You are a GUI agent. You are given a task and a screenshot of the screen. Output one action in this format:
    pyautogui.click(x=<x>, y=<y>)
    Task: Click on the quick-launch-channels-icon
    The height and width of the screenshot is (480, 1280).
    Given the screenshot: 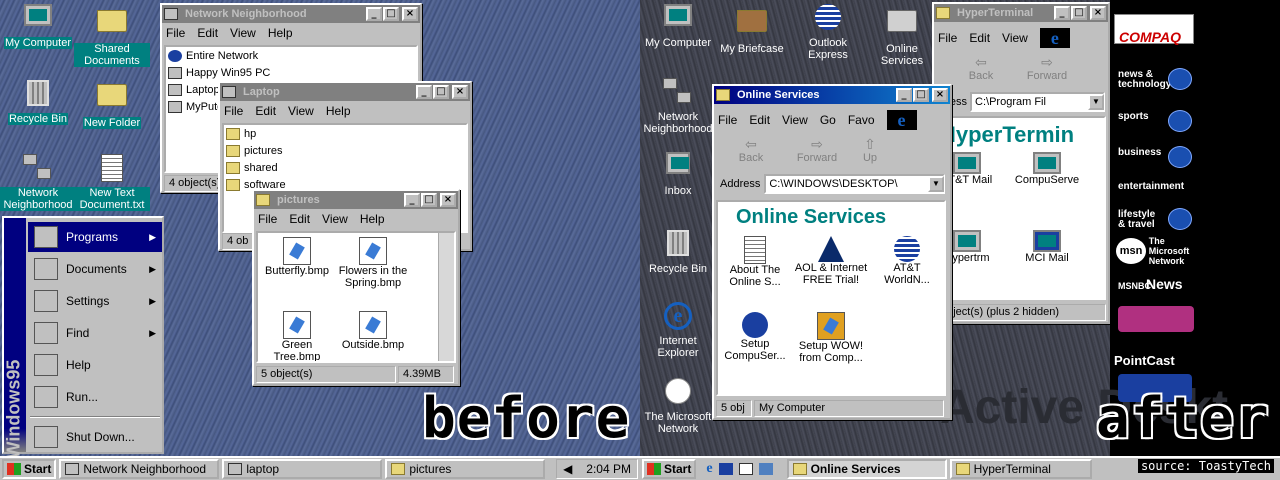 What is the action you would take?
    pyautogui.click(x=765, y=469)
    